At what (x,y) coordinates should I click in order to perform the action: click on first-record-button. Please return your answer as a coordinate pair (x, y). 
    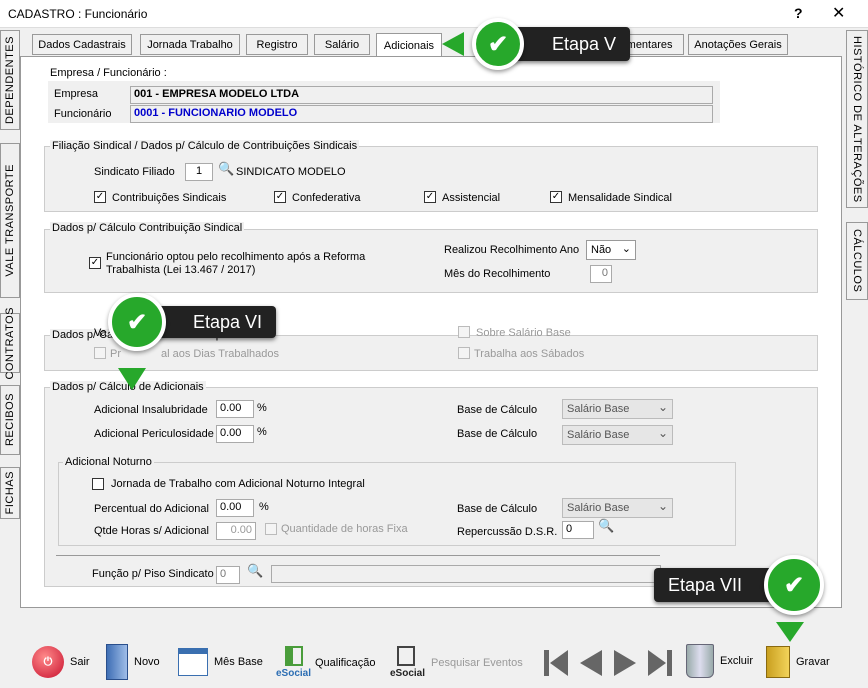
    Looking at the image, I should click on (556, 663).